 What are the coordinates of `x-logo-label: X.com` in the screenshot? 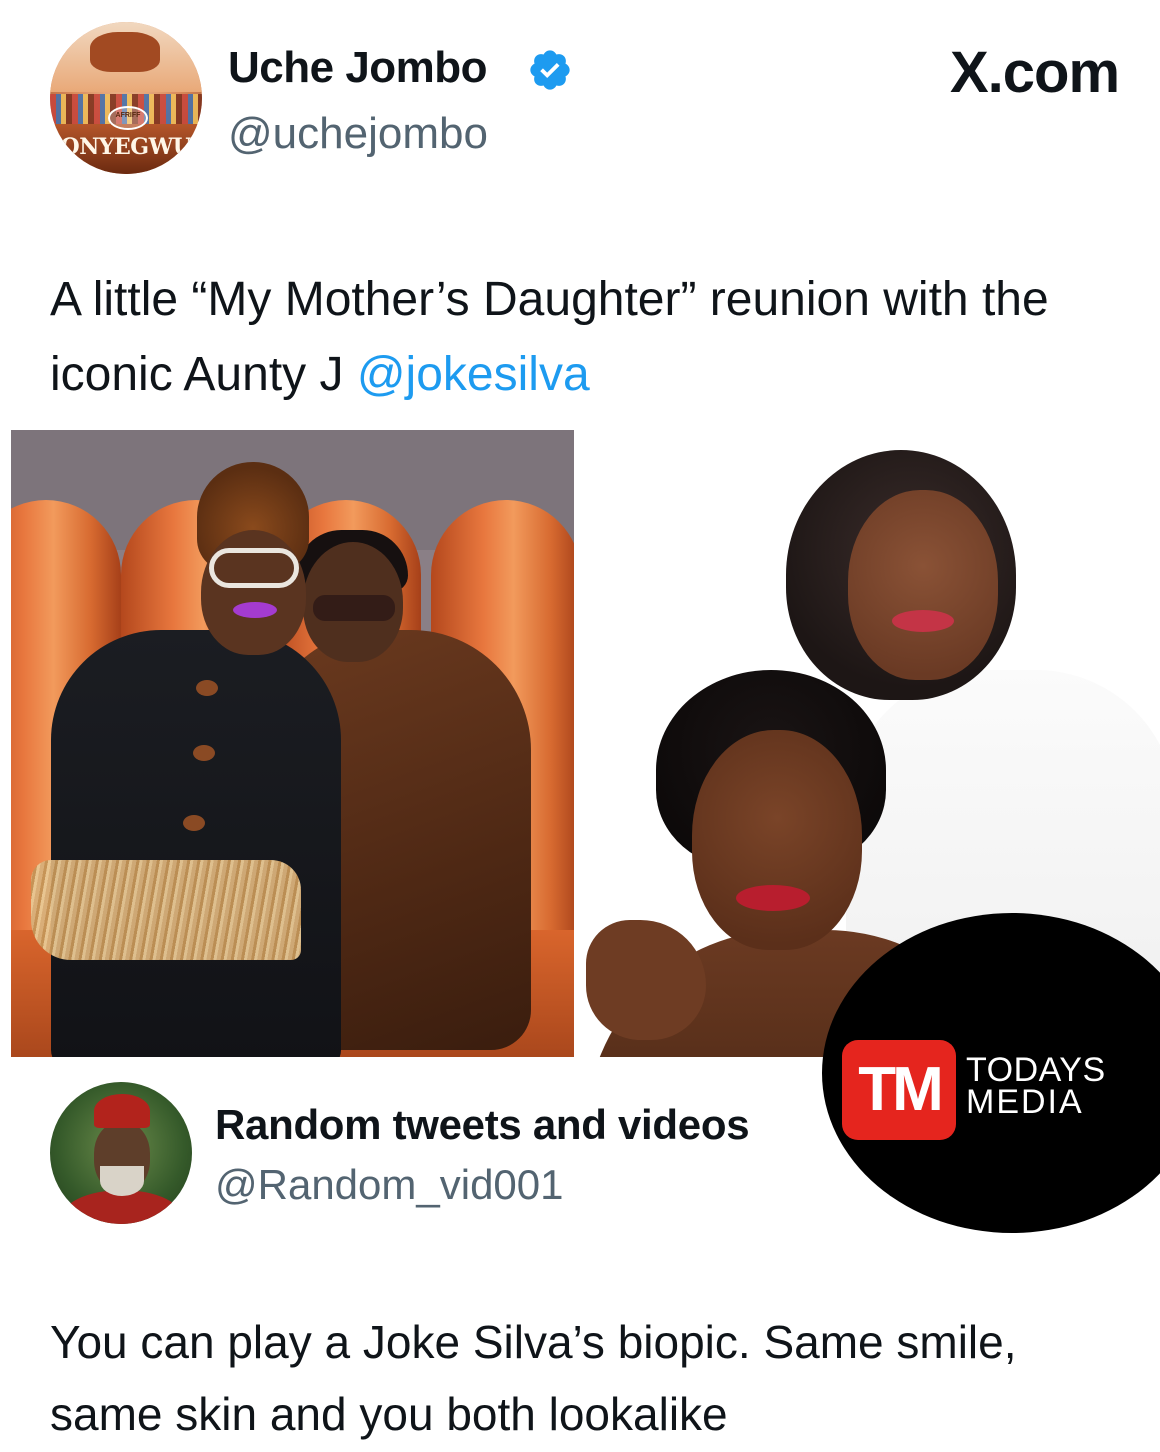 It's located at (1035, 72).